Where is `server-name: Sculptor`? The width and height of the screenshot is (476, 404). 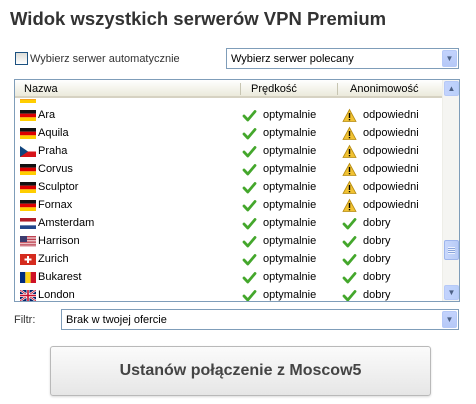
server-name: Sculptor is located at coordinates (58, 187).